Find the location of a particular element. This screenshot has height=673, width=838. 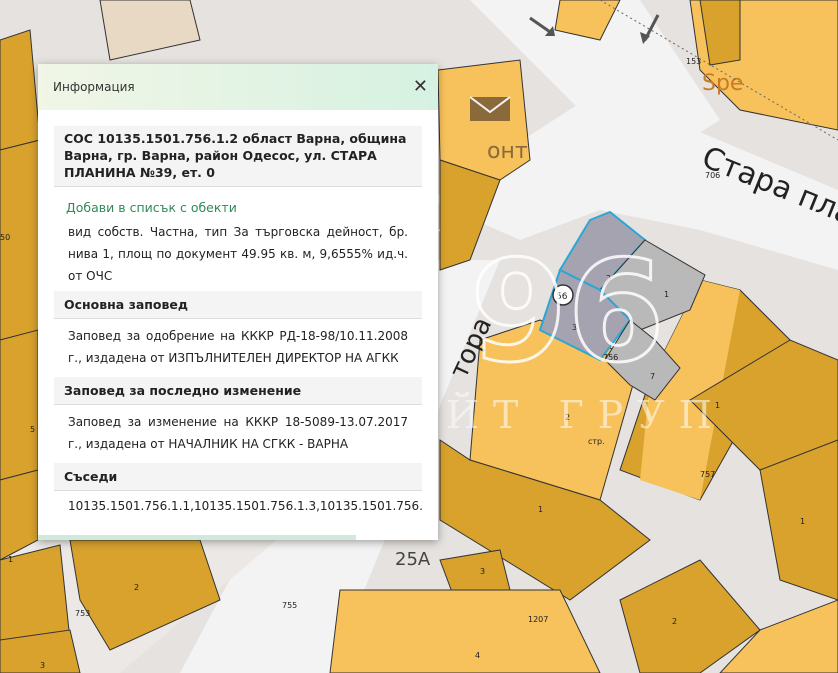

close-button: ✕ is located at coordinates (420, 87).